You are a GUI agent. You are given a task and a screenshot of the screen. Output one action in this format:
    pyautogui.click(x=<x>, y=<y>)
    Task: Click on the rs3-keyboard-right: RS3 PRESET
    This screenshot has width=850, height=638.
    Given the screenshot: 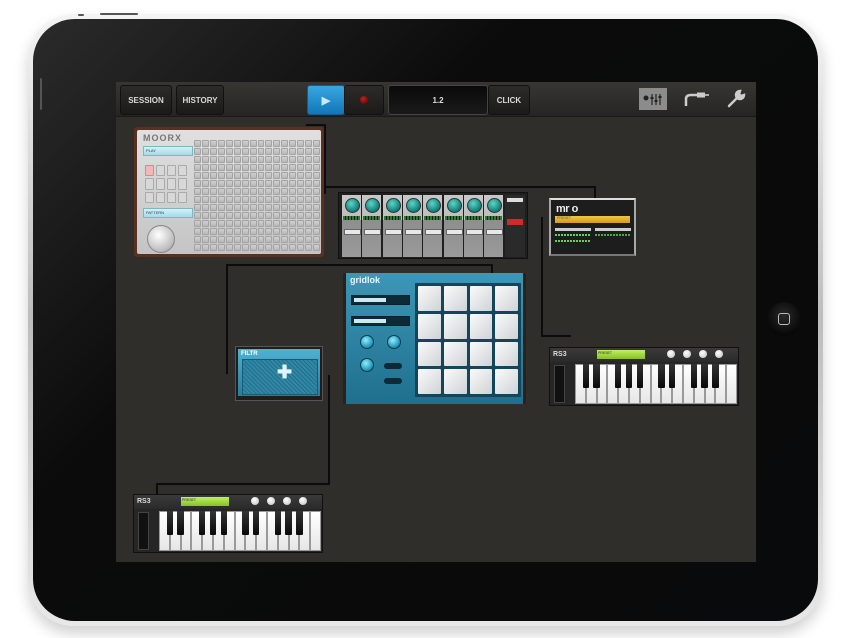 What is the action you would take?
    pyautogui.click(x=644, y=376)
    